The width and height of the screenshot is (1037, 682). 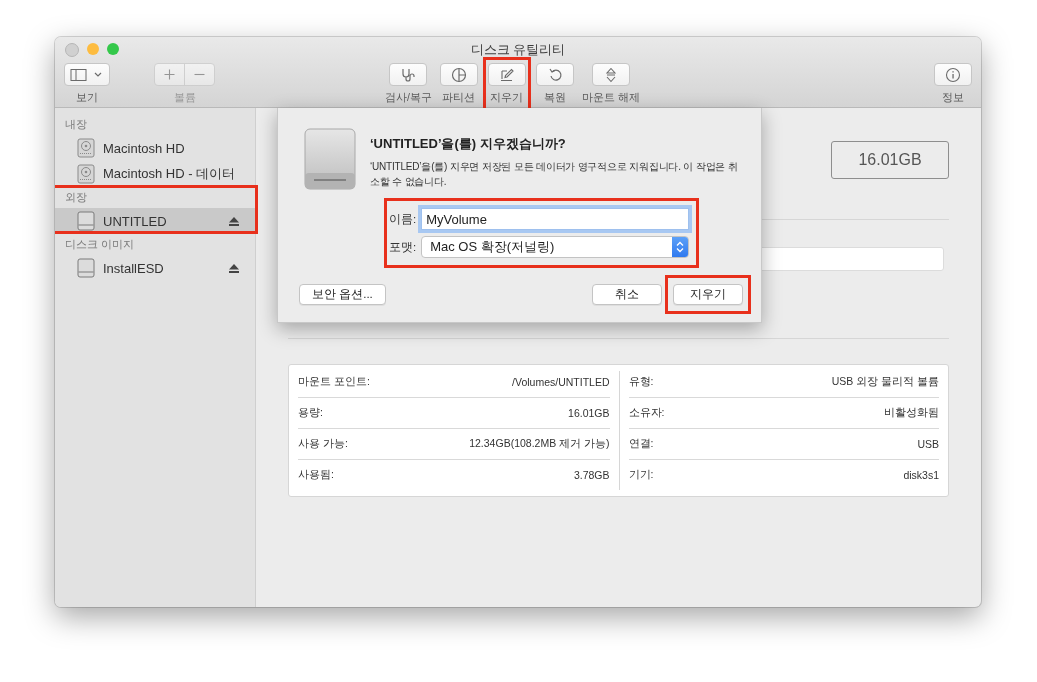 What do you see at coordinates (554, 98) in the screenshot?
I see `toolbar-label: 복원` at bounding box center [554, 98].